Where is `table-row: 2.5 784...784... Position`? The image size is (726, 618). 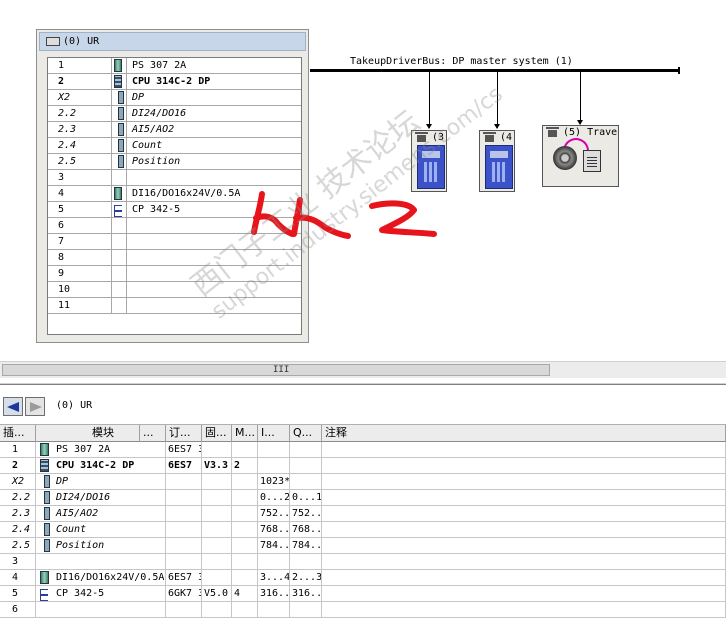
table-row: 2.5 784...784... Position is located at coordinates (363, 546).